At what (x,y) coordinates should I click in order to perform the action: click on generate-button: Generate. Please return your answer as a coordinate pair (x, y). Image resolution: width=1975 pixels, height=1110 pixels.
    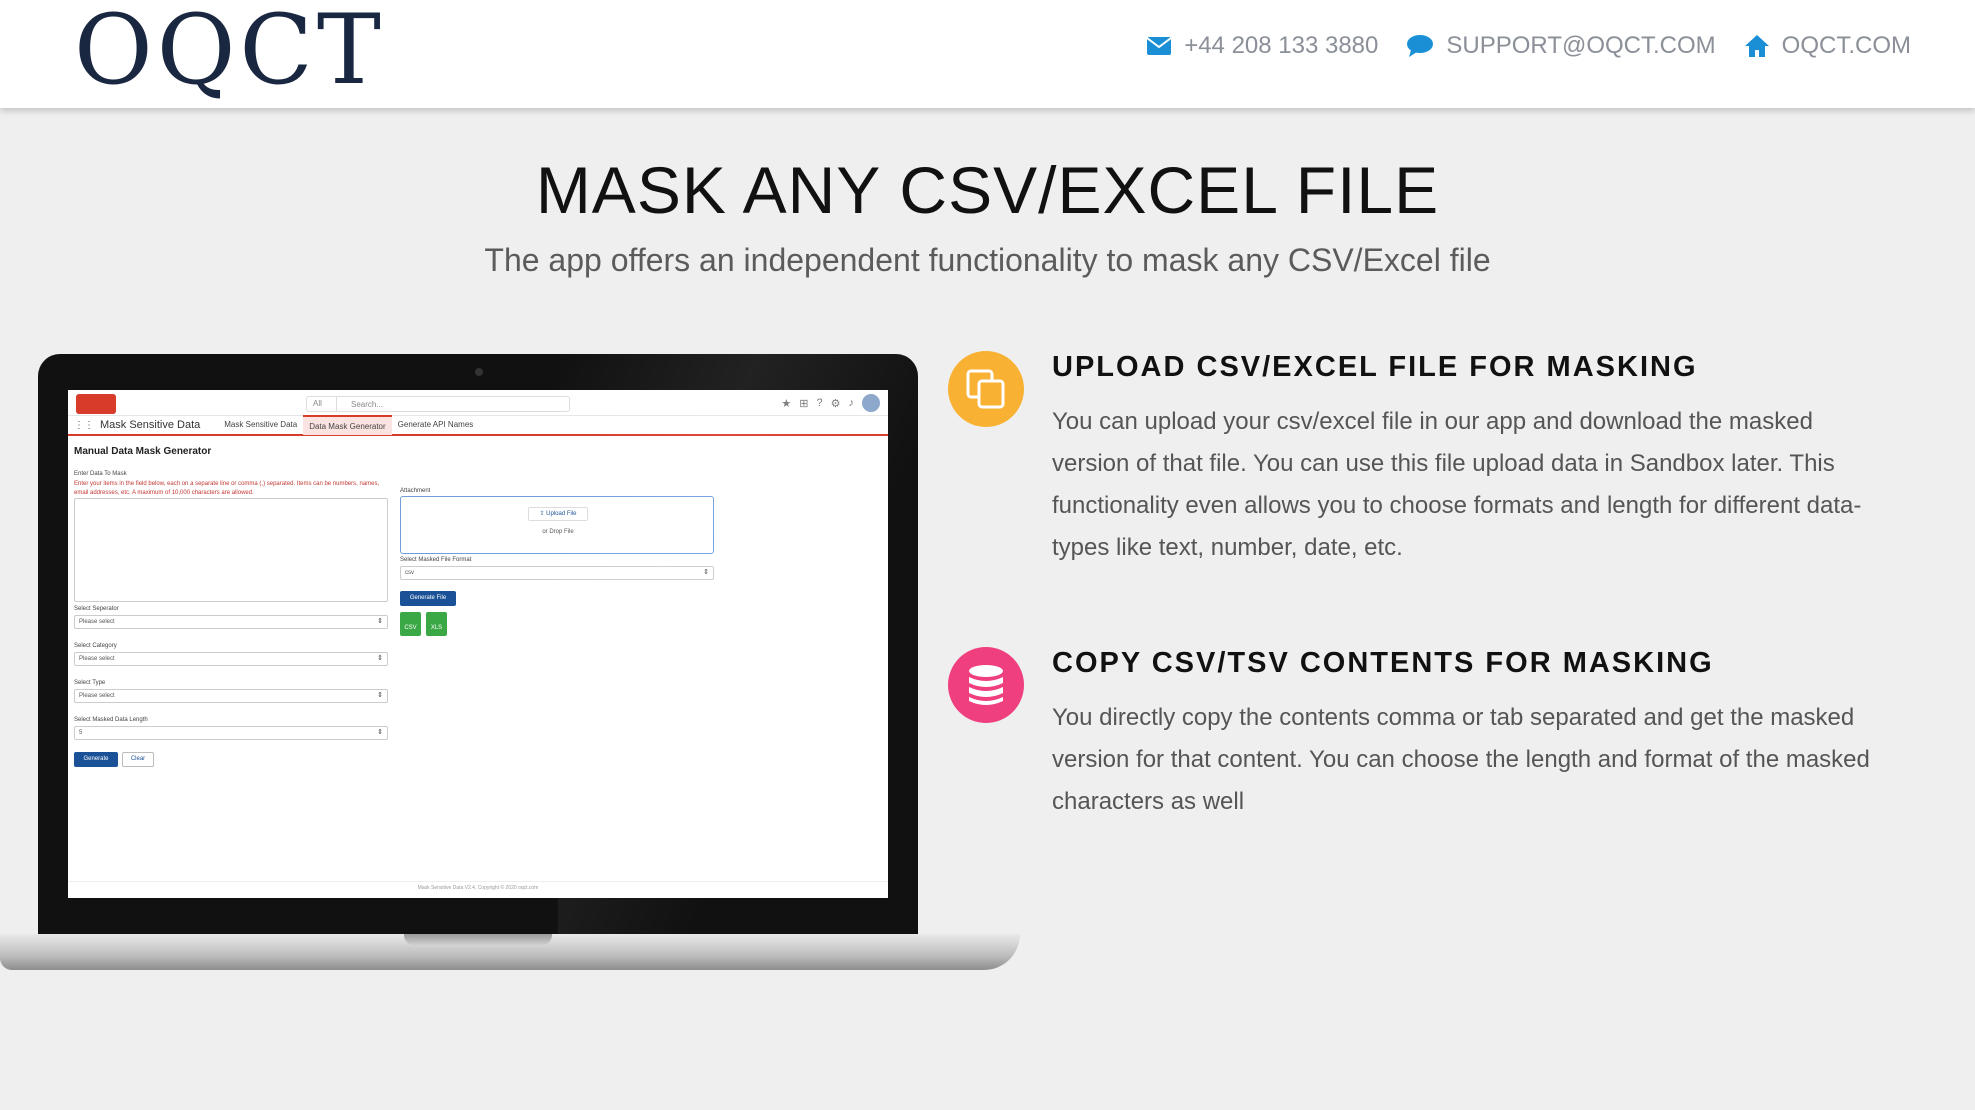
    Looking at the image, I should click on (96, 759).